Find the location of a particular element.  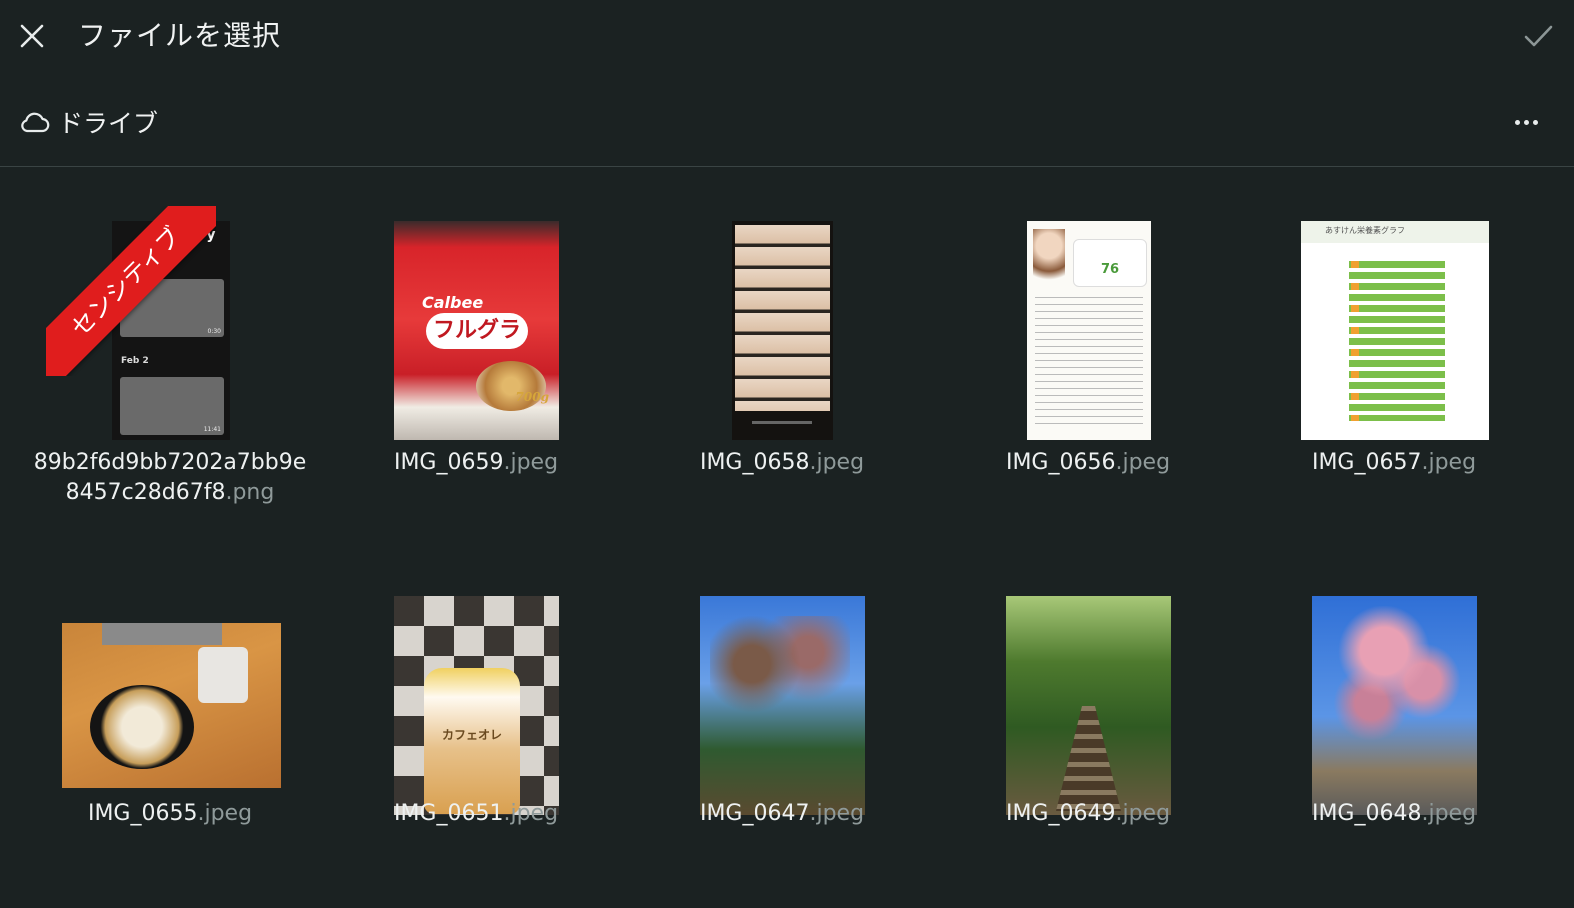

advice-text is located at coordinates (1089, 362).